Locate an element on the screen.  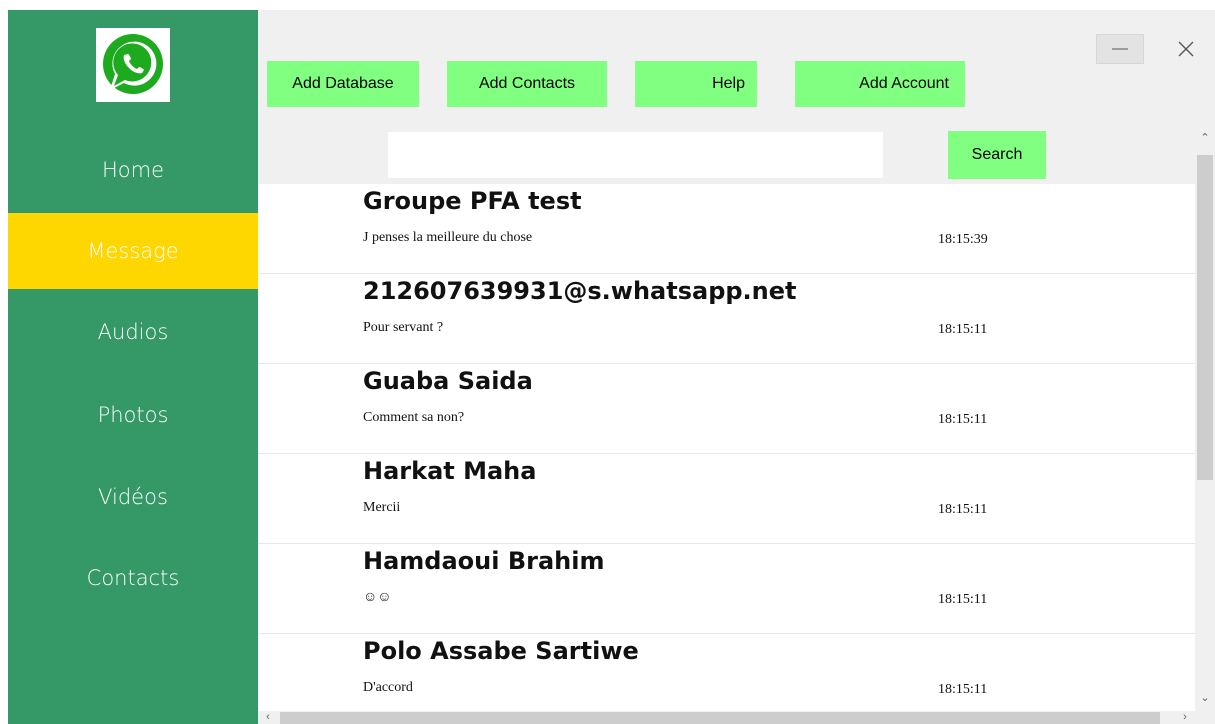
contact-name: Groupe PFA test is located at coordinates (472, 201).